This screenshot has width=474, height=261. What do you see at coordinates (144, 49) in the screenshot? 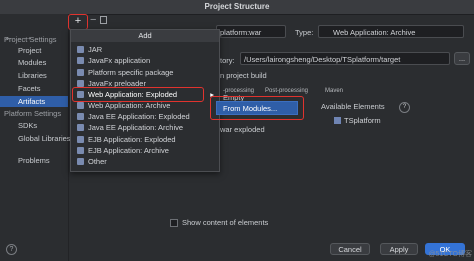
I see `menu-item-jar: JAR` at bounding box center [144, 49].